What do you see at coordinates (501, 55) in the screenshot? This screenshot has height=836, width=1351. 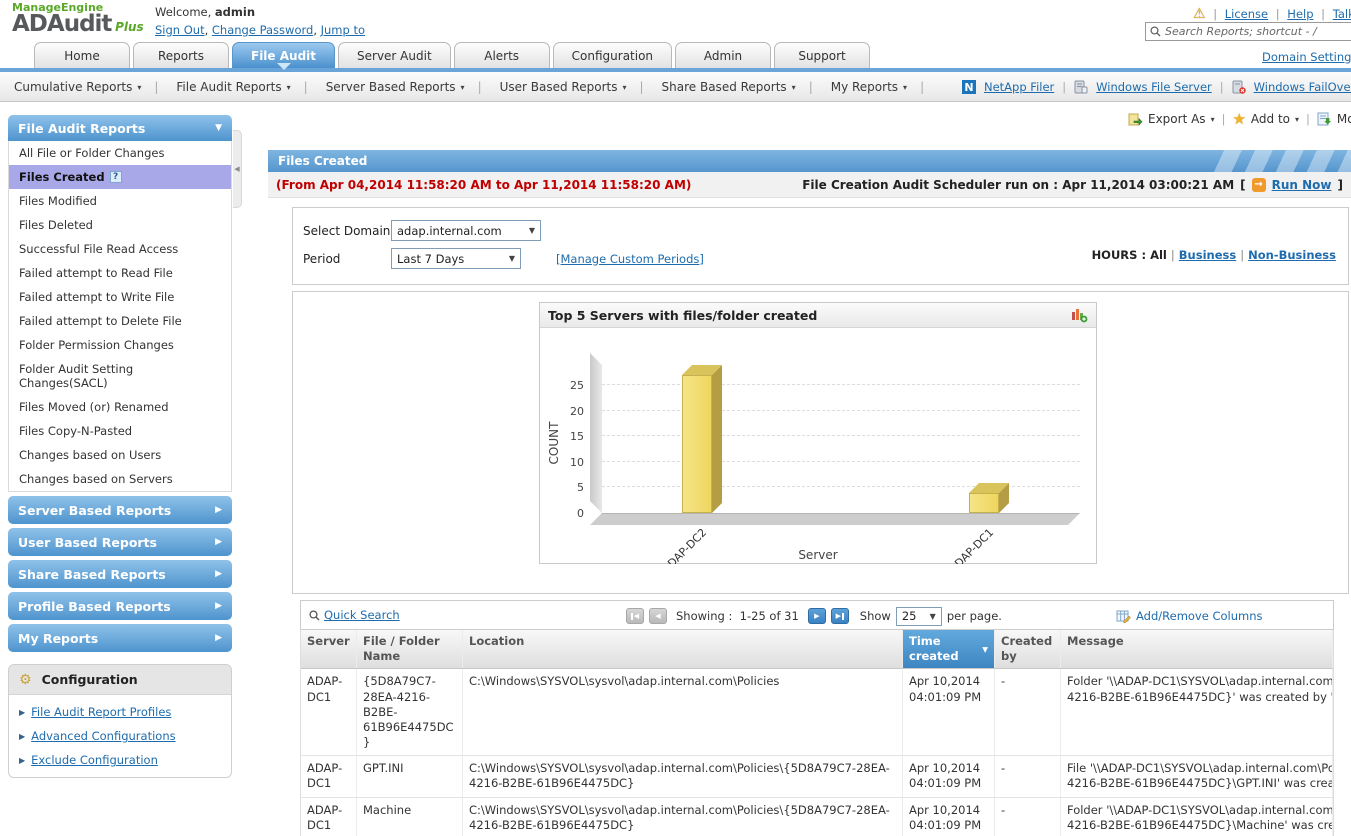 I see `tab: Alerts` at bounding box center [501, 55].